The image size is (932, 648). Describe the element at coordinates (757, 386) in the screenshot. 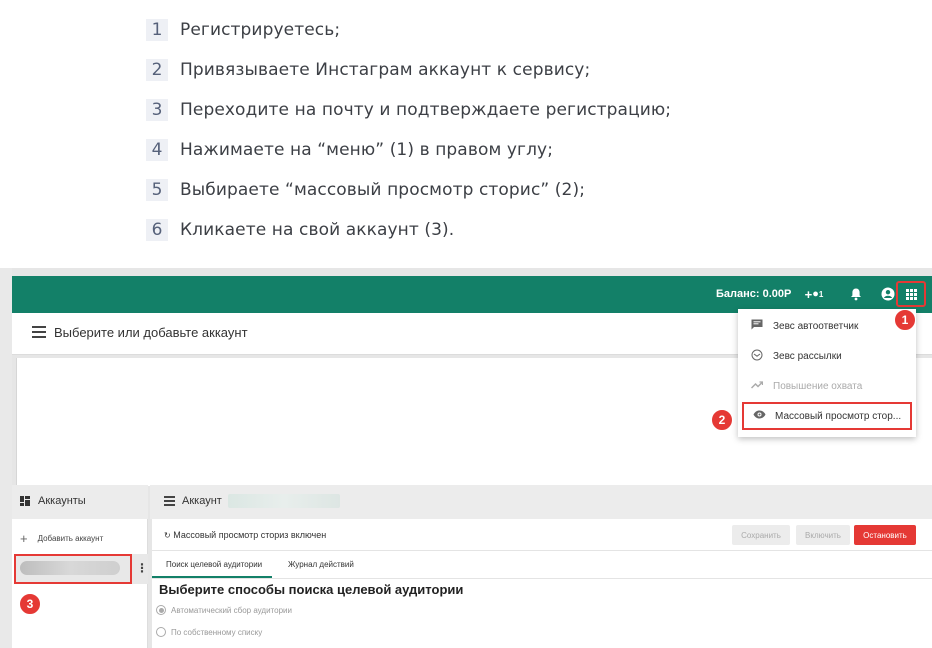

I see `trending-up-icon` at that location.